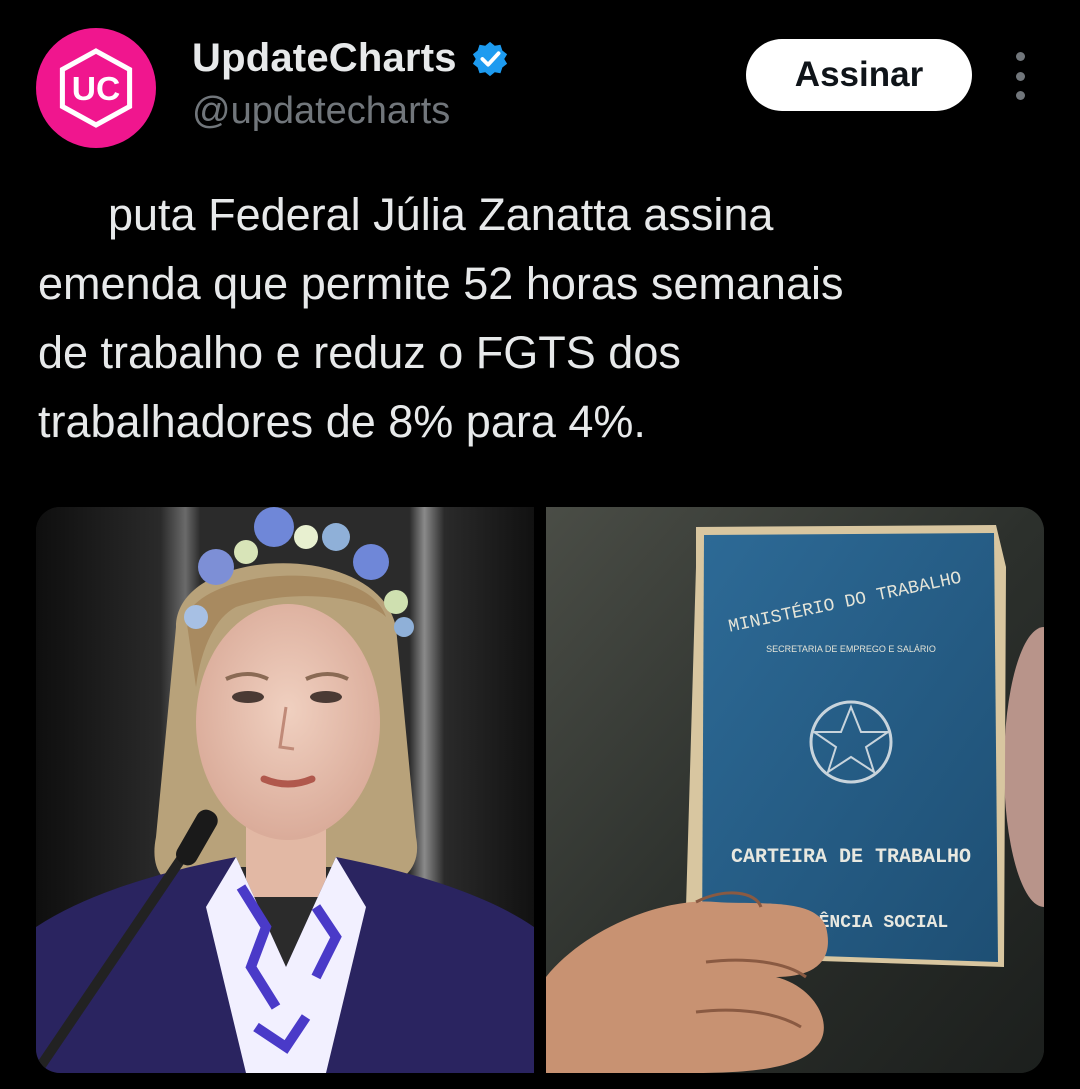 The height and width of the screenshot is (1089, 1080). I want to click on tweet-line-1: puta Federal Júlia Zanatta assina, so click(441, 214).